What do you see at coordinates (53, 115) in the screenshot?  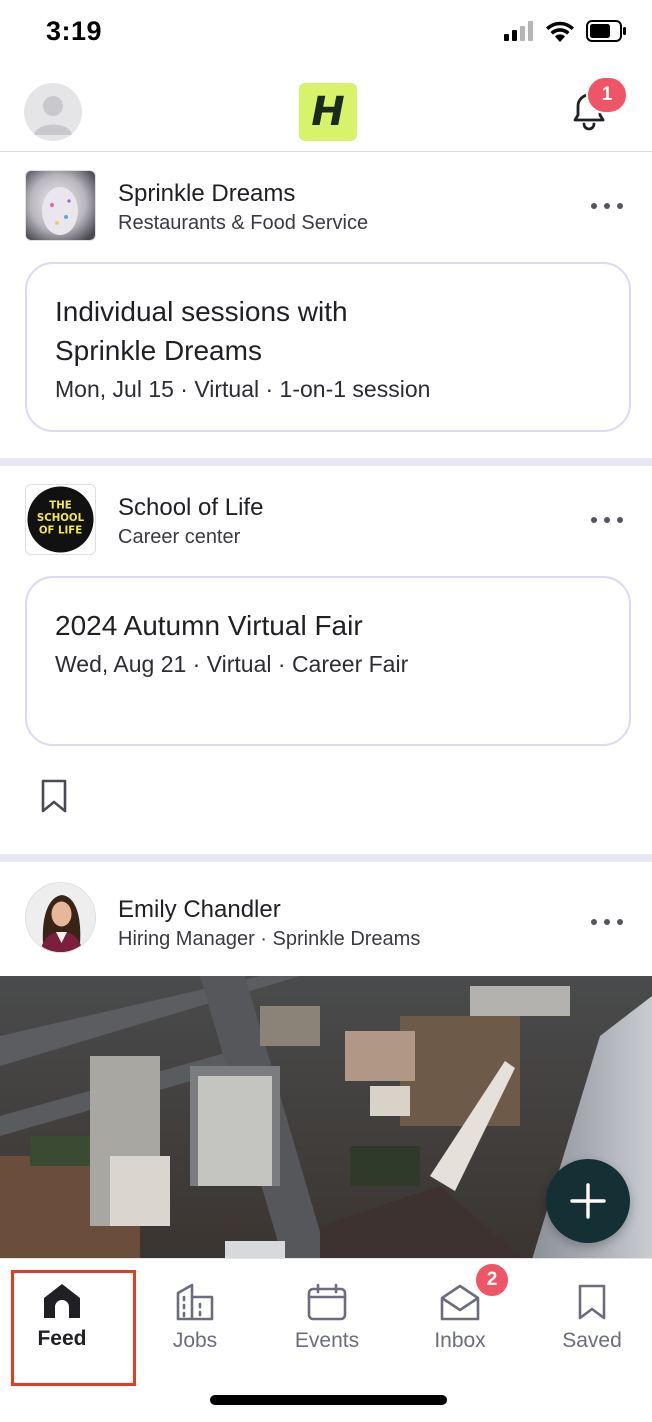 I see `user-silhouette-icon` at bounding box center [53, 115].